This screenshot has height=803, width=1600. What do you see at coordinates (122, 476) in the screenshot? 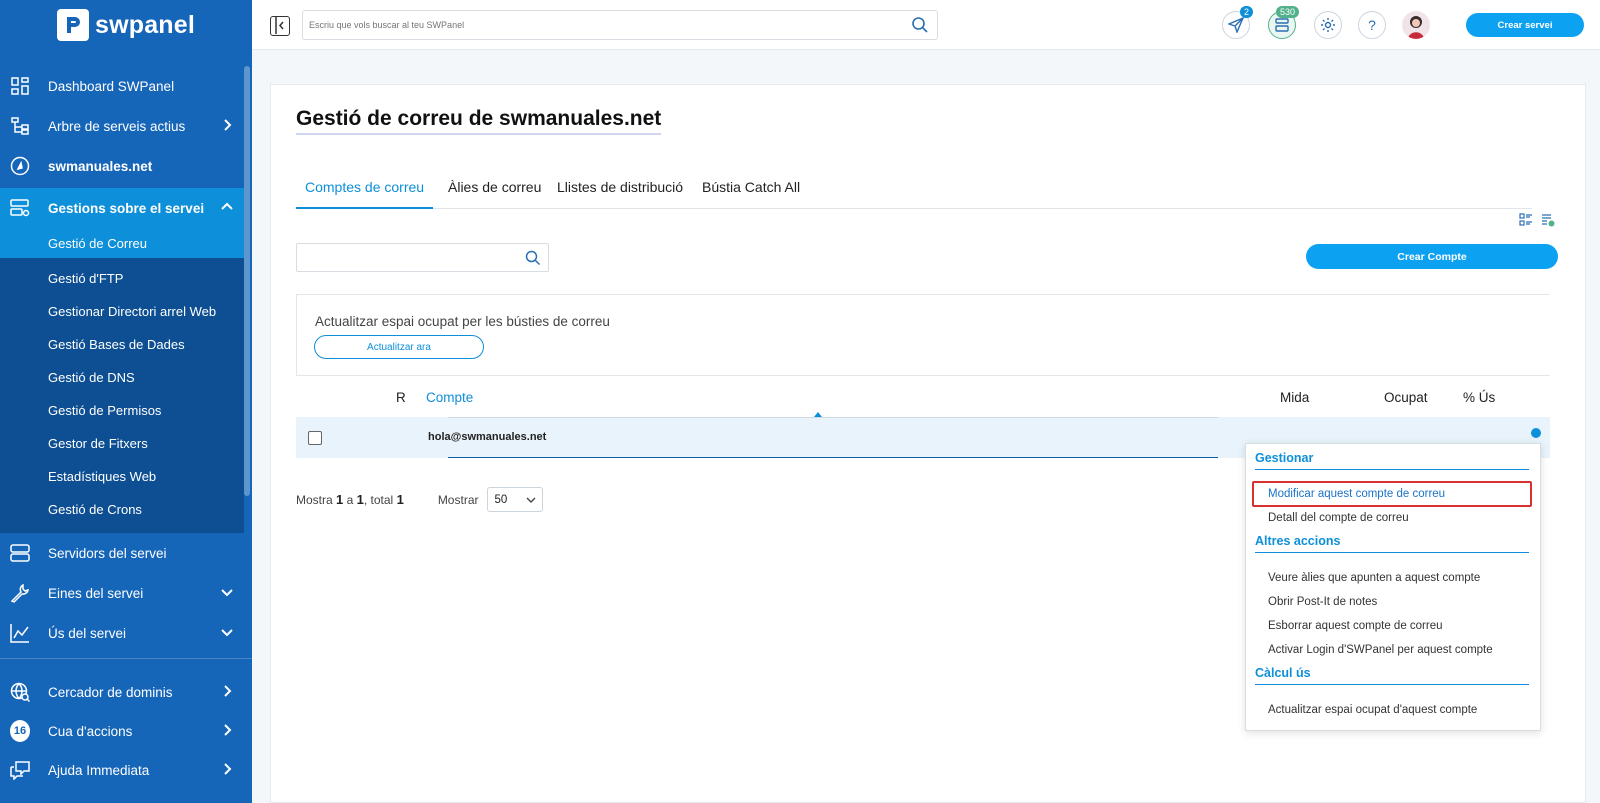
I see `sidebar-subitem-web-stats: Estadístiques Web` at bounding box center [122, 476].